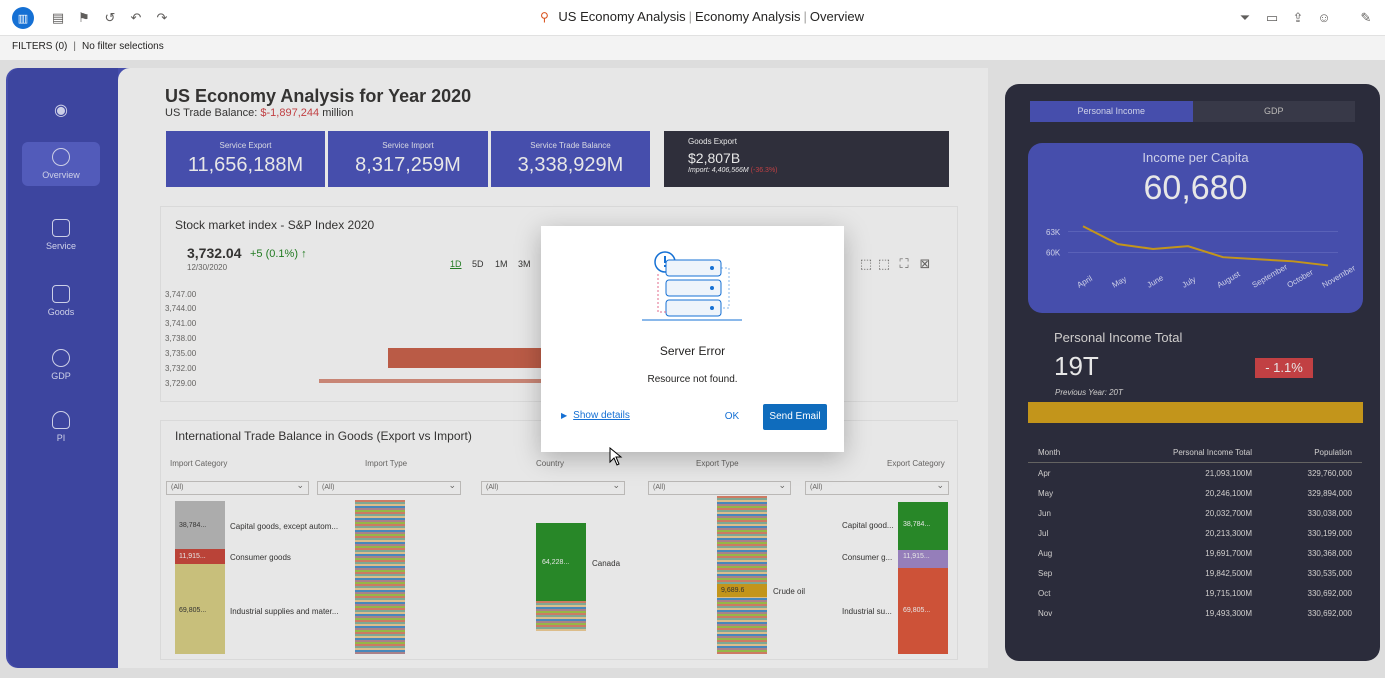 The image size is (1385, 678). I want to click on user-icon: ☺, so click(1324, 18).